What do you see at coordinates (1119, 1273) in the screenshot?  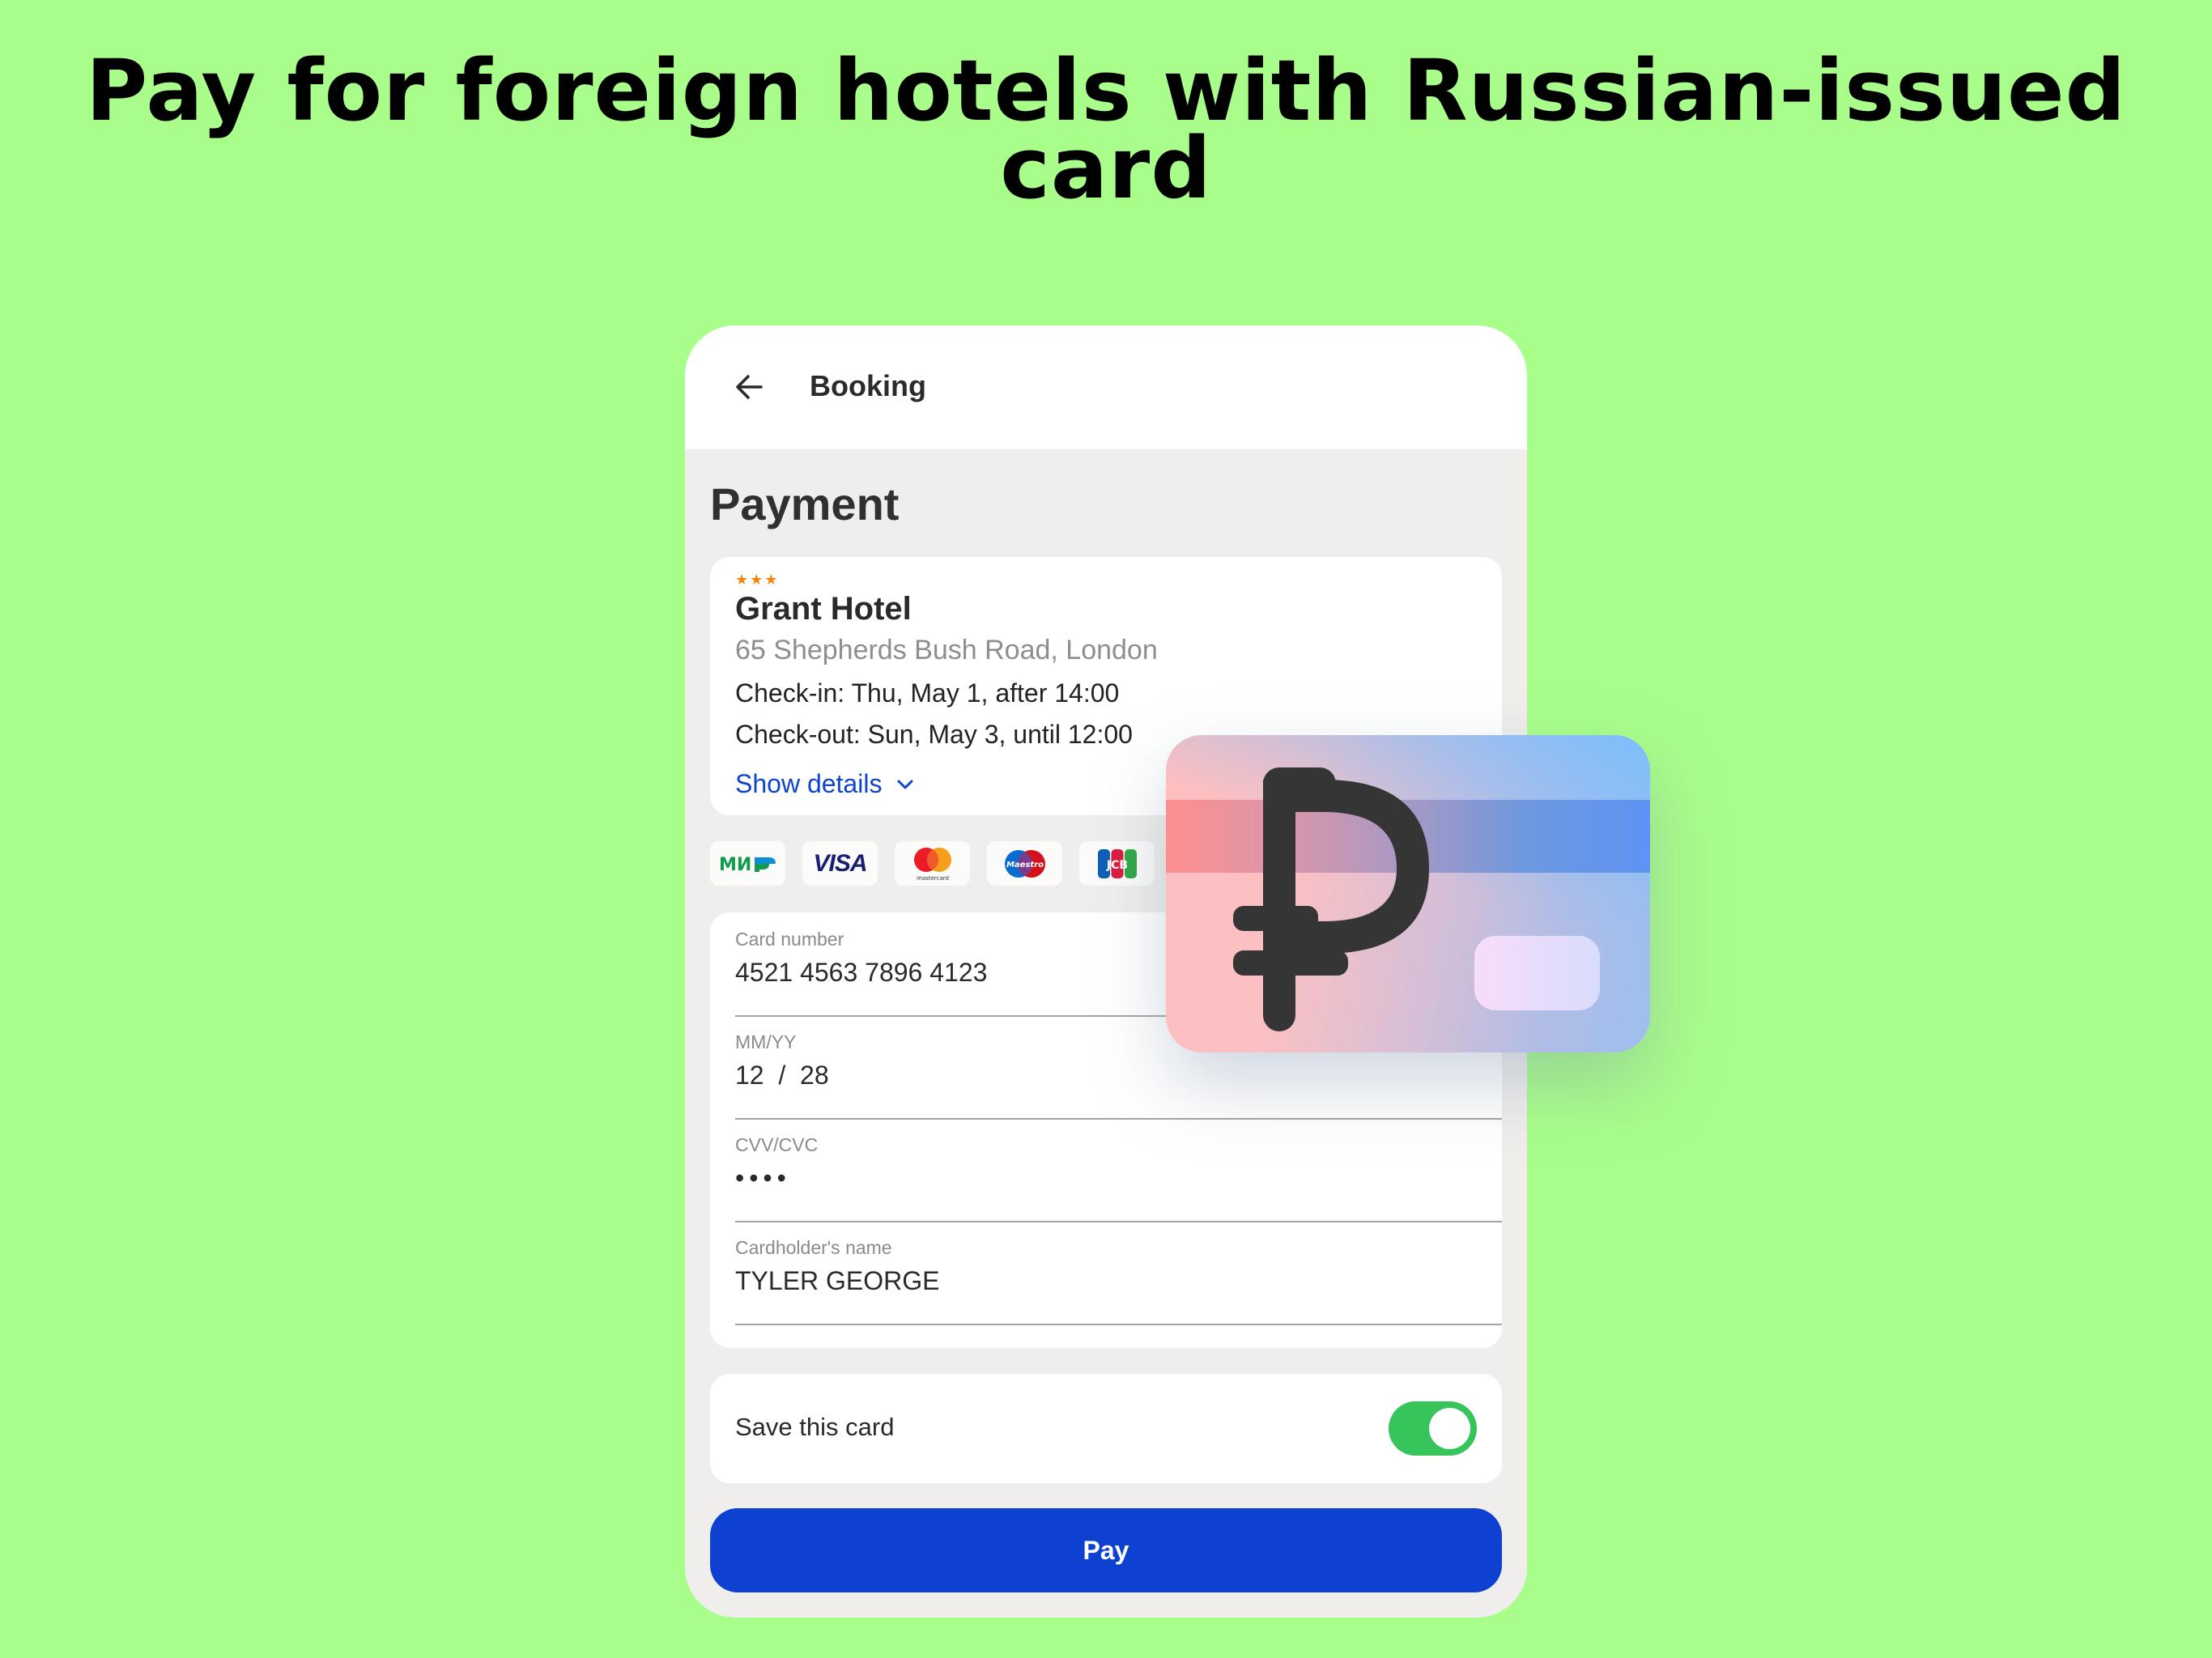 I see `cardholder-field: Cardholder's name TYLER GEORGE` at bounding box center [1119, 1273].